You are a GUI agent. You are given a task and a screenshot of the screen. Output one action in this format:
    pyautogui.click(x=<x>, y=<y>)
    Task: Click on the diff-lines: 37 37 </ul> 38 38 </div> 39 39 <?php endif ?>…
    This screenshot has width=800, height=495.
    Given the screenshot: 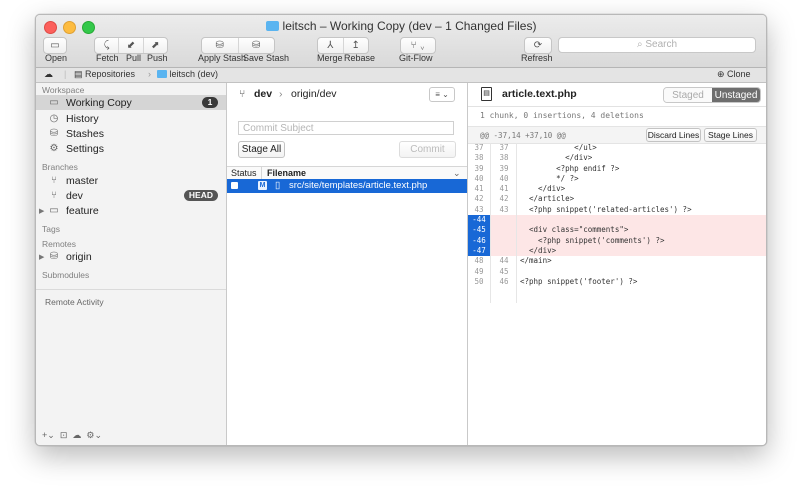 What is the action you would take?
    pyautogui.click(x=617, y=215)
    